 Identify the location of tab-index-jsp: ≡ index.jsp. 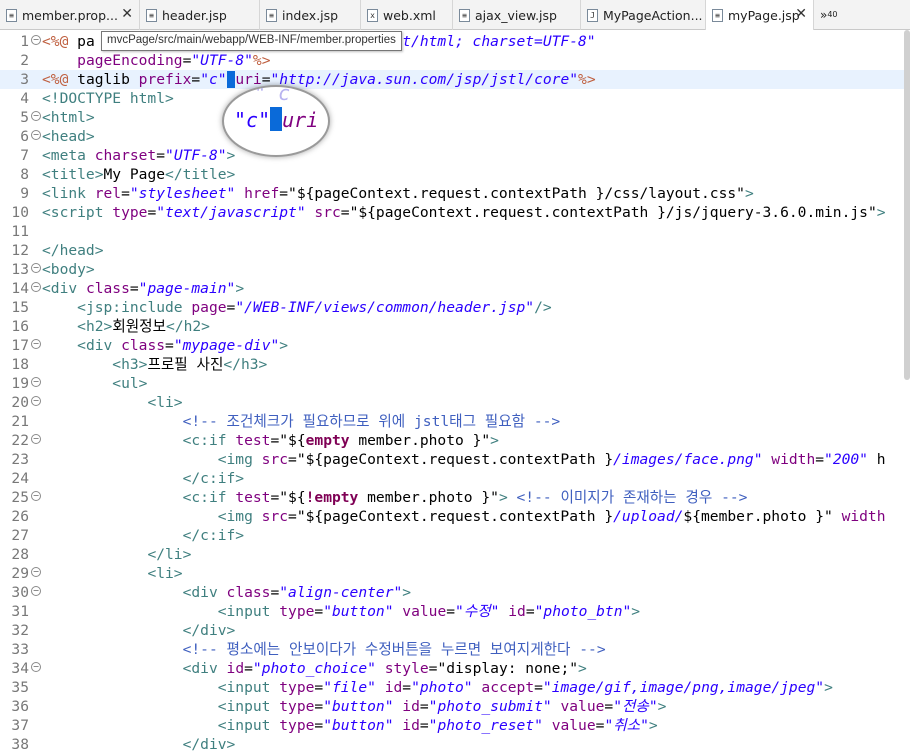
(310, 15).